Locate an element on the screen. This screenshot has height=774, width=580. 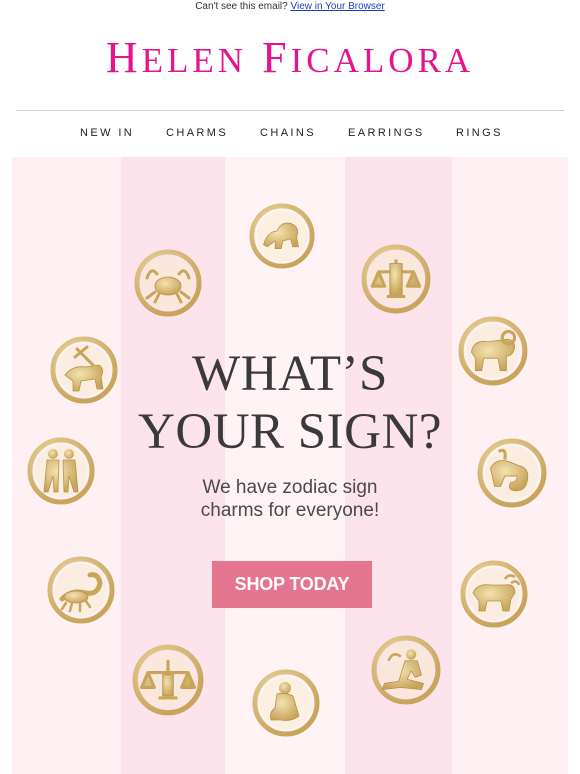
headline-line-1: WHAT’S is located at coordinates (290, 374).